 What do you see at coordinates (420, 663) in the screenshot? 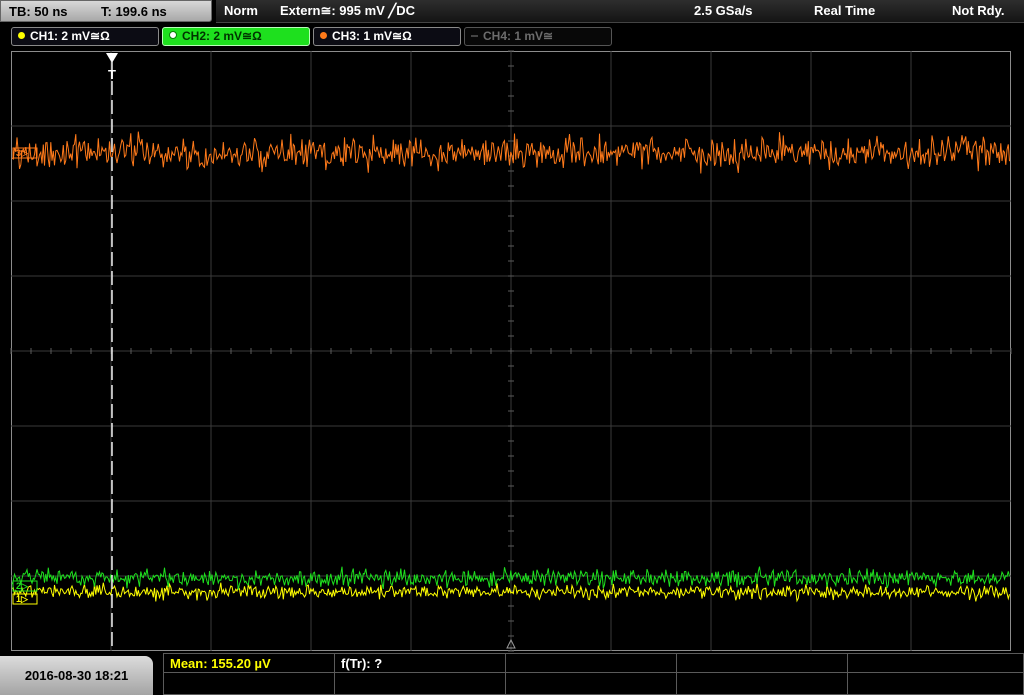
I see `measurement-freq: f(Tr): ?` at bounding box center [420, 663].